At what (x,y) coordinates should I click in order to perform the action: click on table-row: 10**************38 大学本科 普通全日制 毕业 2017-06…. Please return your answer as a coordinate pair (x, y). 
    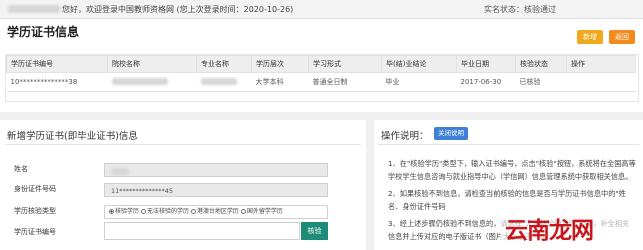
    Looking at the image, I should click on (321, 82).